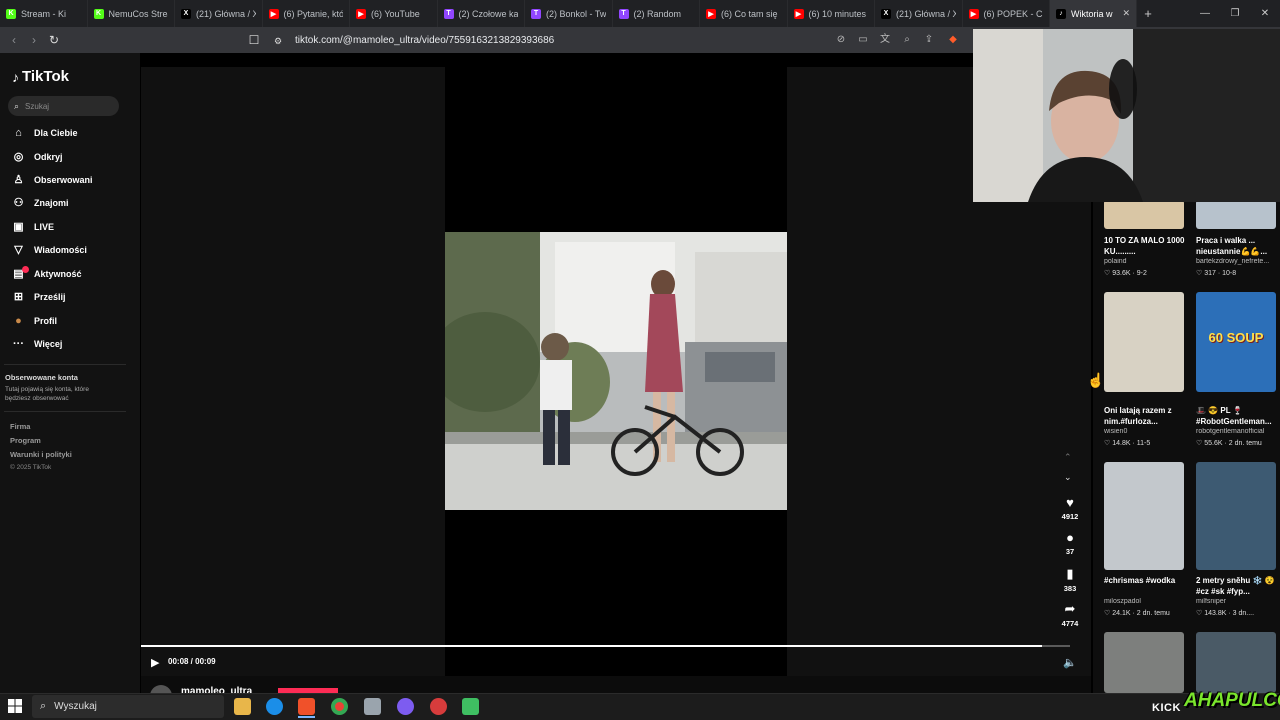 Image resolution: width=1280 pixels, height=720 pixels. I want to click on forward-icon: ›, so click(34, 40).